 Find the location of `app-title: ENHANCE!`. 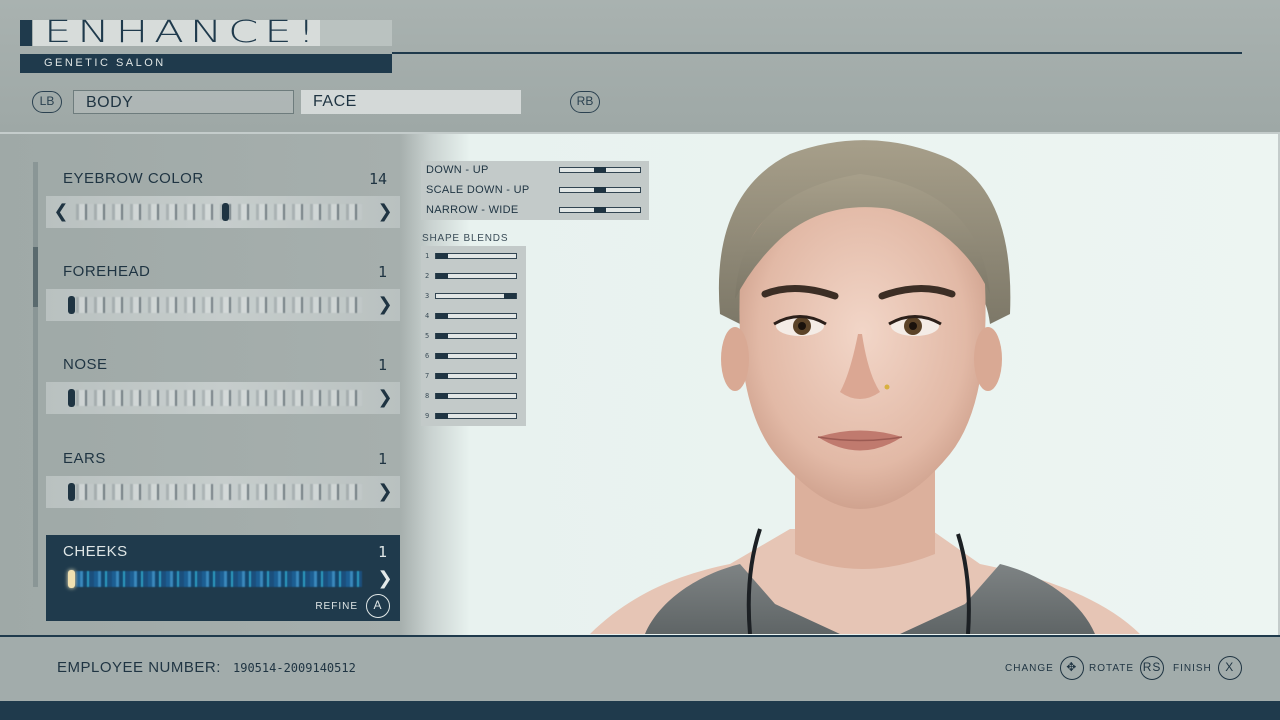

app-title: ENHANCE! is located at coordinates (182, 32).